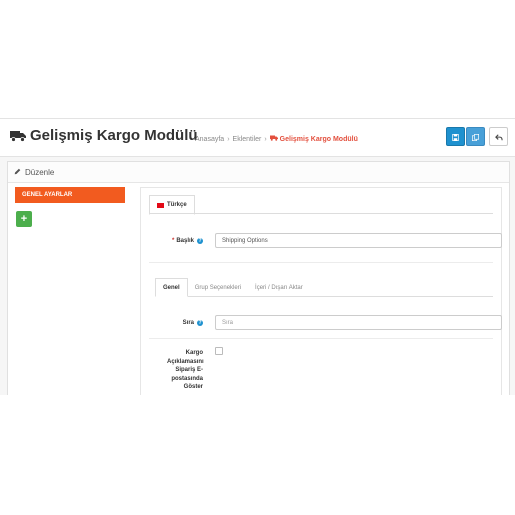 This screenshot has width=515, height=515. I want to click on panel-heading: Düzenle, so click(258, 172).